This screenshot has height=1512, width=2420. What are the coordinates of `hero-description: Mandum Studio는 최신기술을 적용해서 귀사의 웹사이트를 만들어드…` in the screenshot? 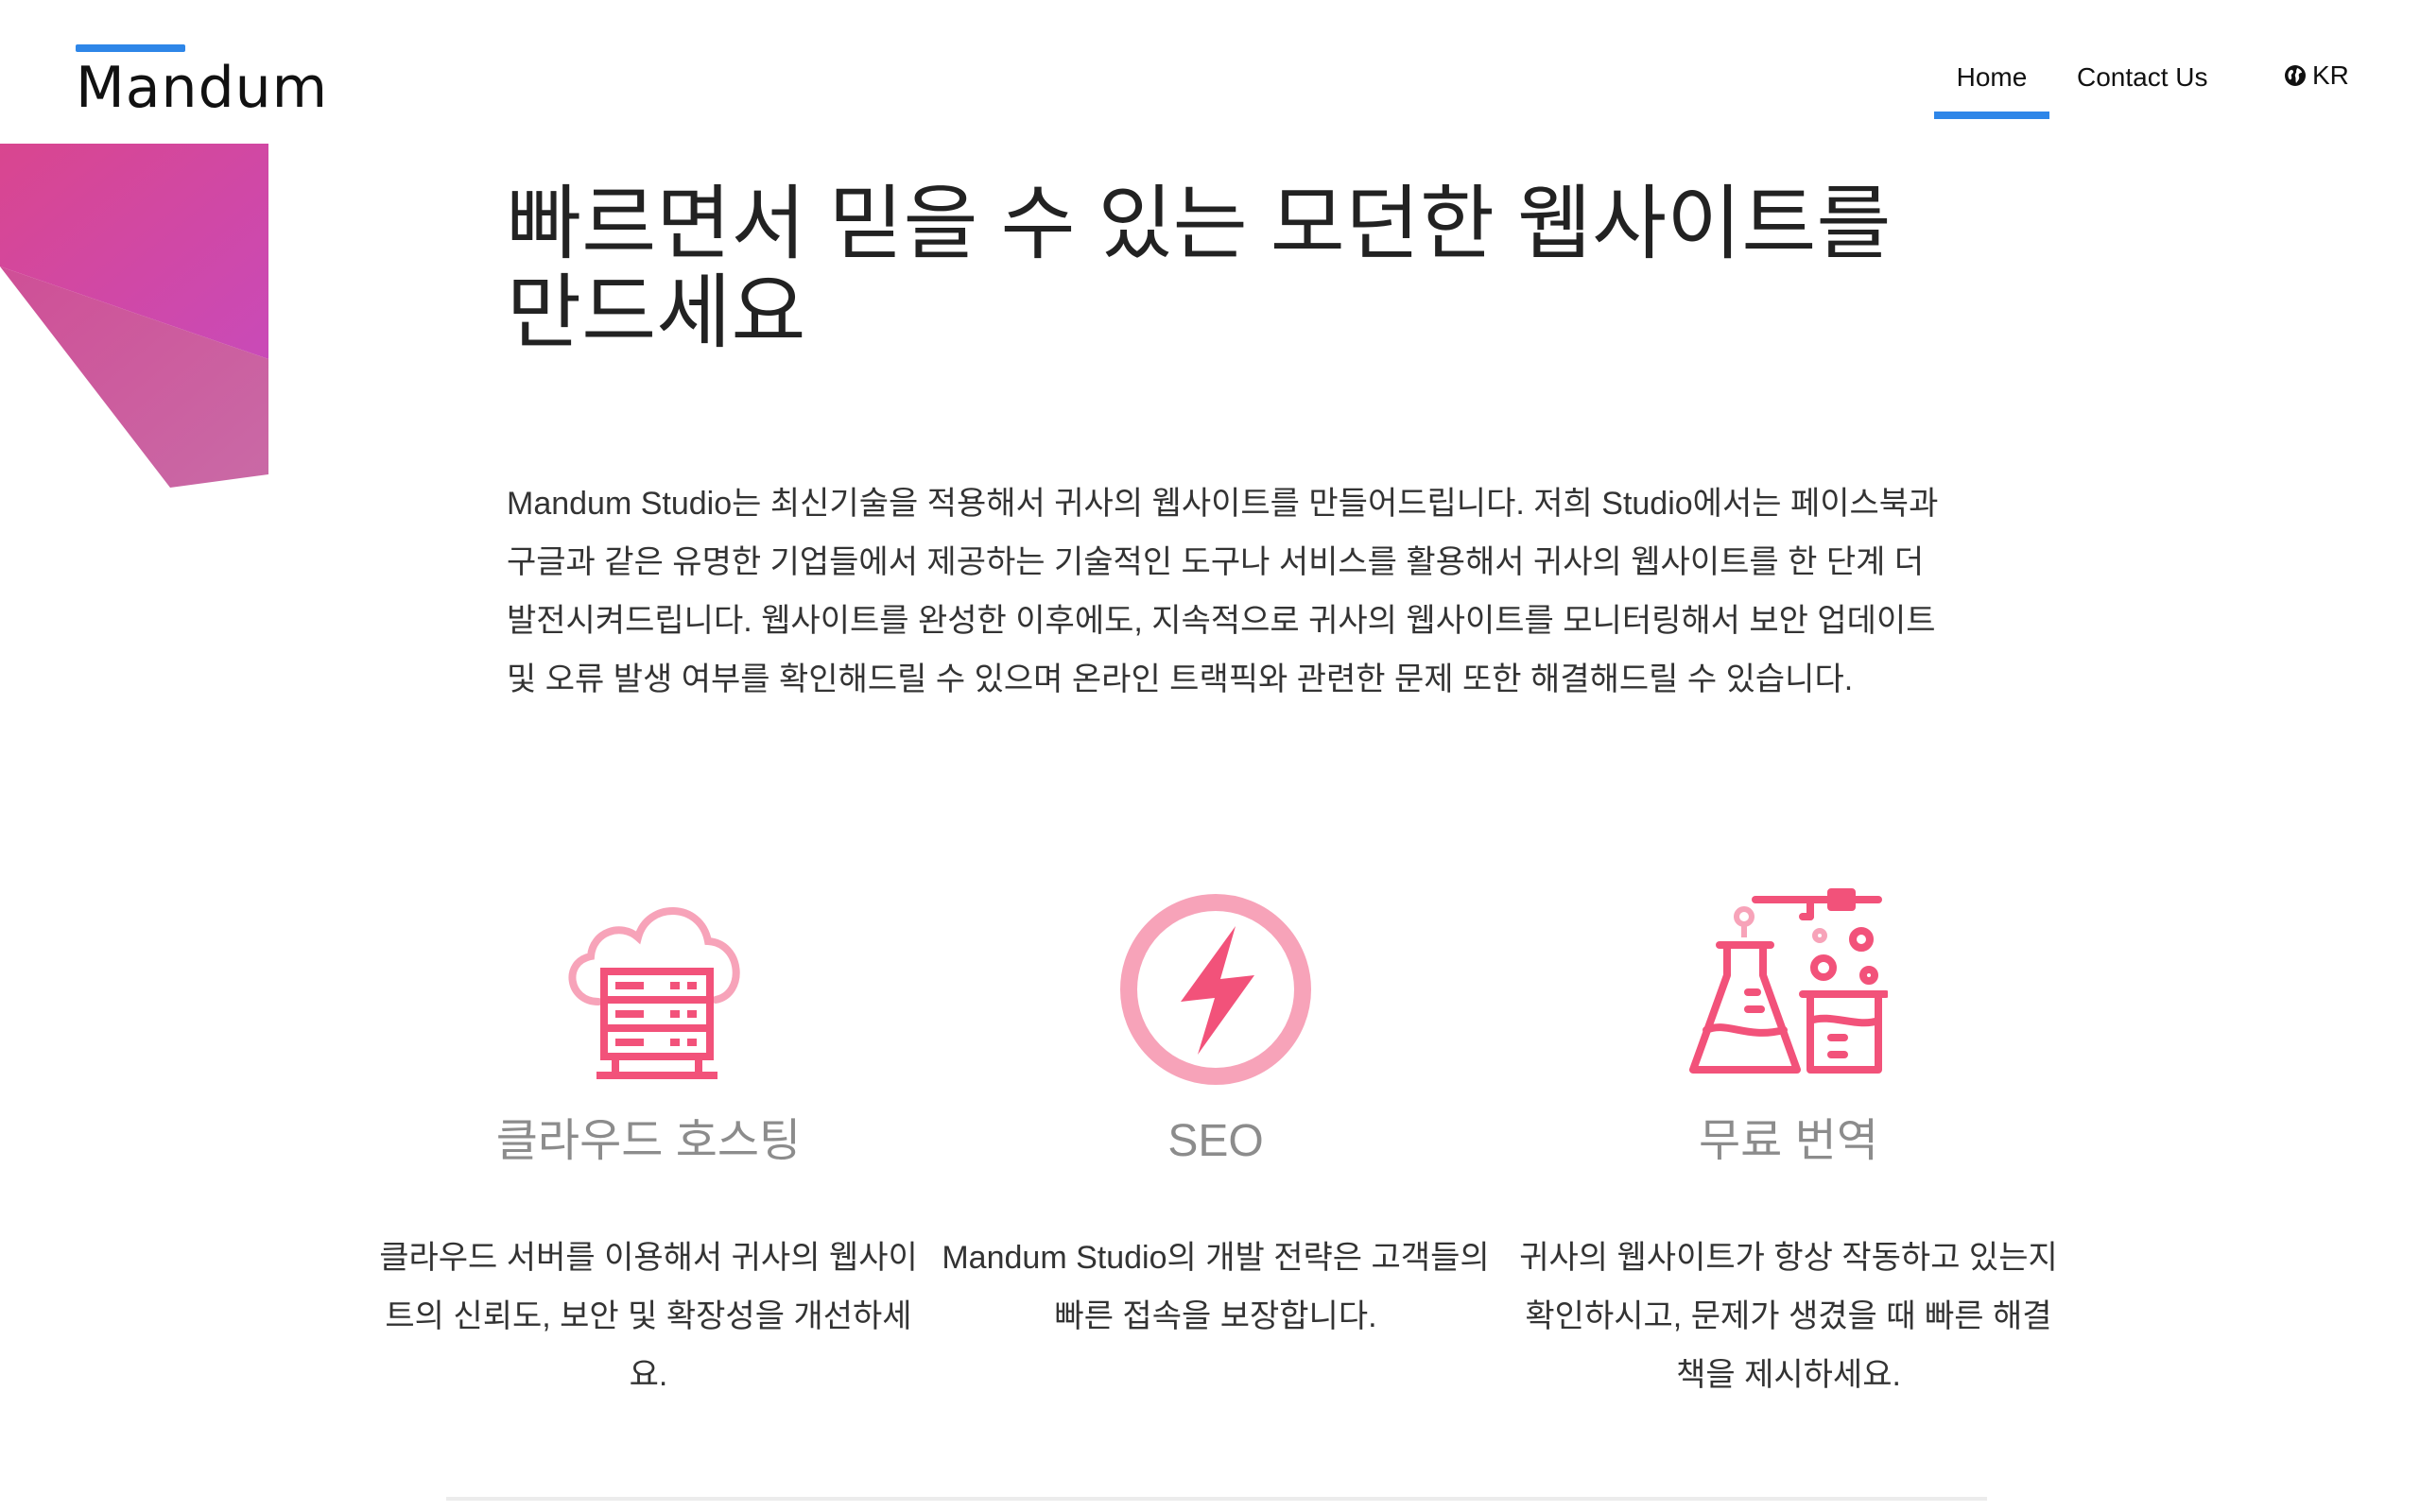 It's located at (1223, 591).